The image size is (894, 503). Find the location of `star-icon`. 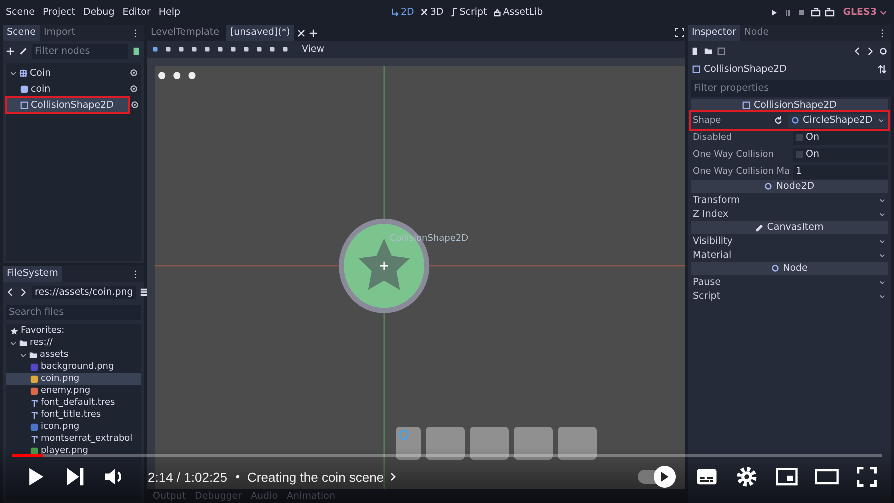

star-icon is located at coordinates (14, 331).